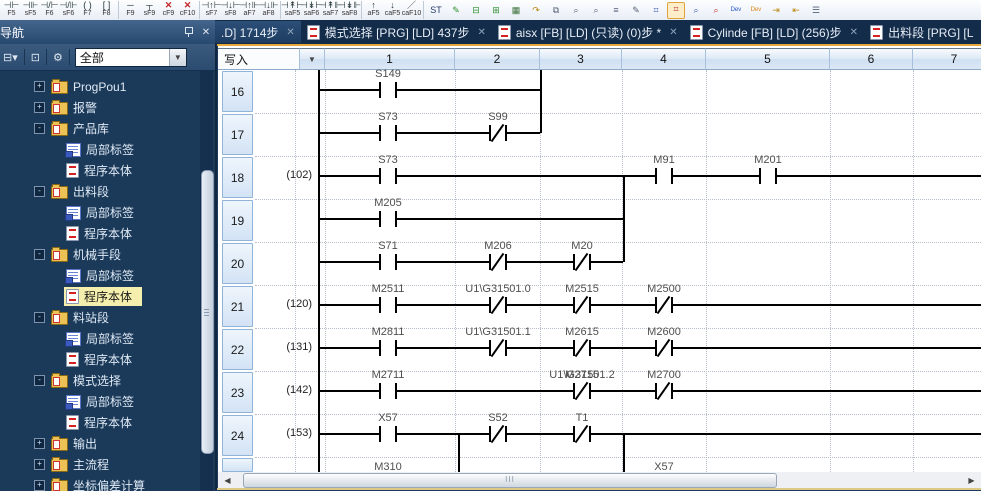 The width and height of the screenshot is (981, 491). I want to click on tab-document-3: Cylinde [FB] [LD] (256)步 ✕, so click(774, 32).